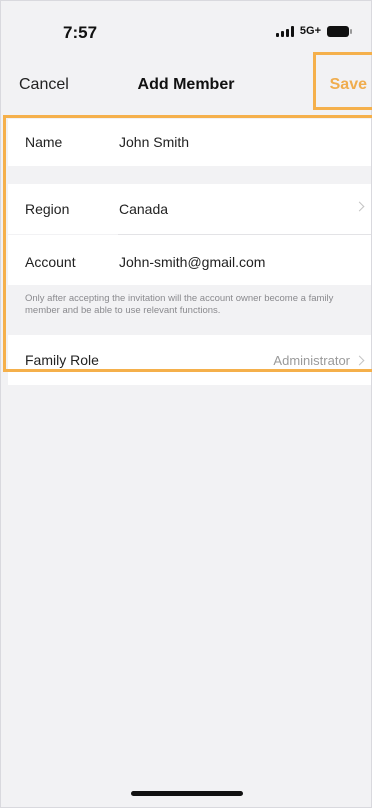  I want to click on battery-icon, so click(339, 31).